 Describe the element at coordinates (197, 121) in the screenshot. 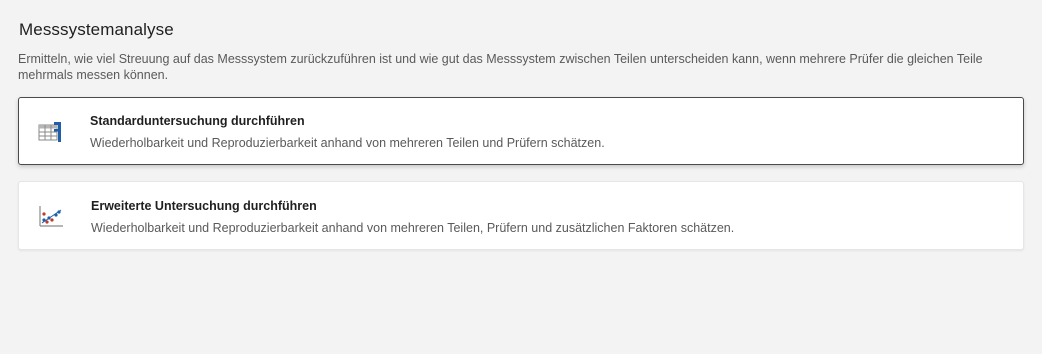

I see `option-title: Standarduntersuchung durchführen` at that location.